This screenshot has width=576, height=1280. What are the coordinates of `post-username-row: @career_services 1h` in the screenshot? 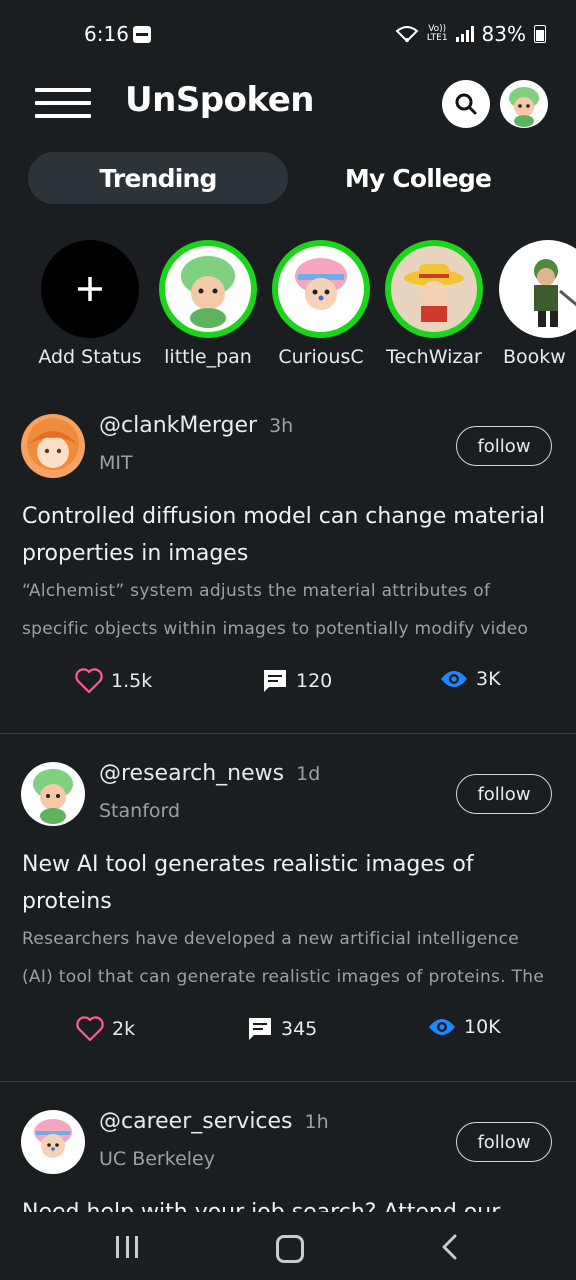 It's located at (214, 1121).